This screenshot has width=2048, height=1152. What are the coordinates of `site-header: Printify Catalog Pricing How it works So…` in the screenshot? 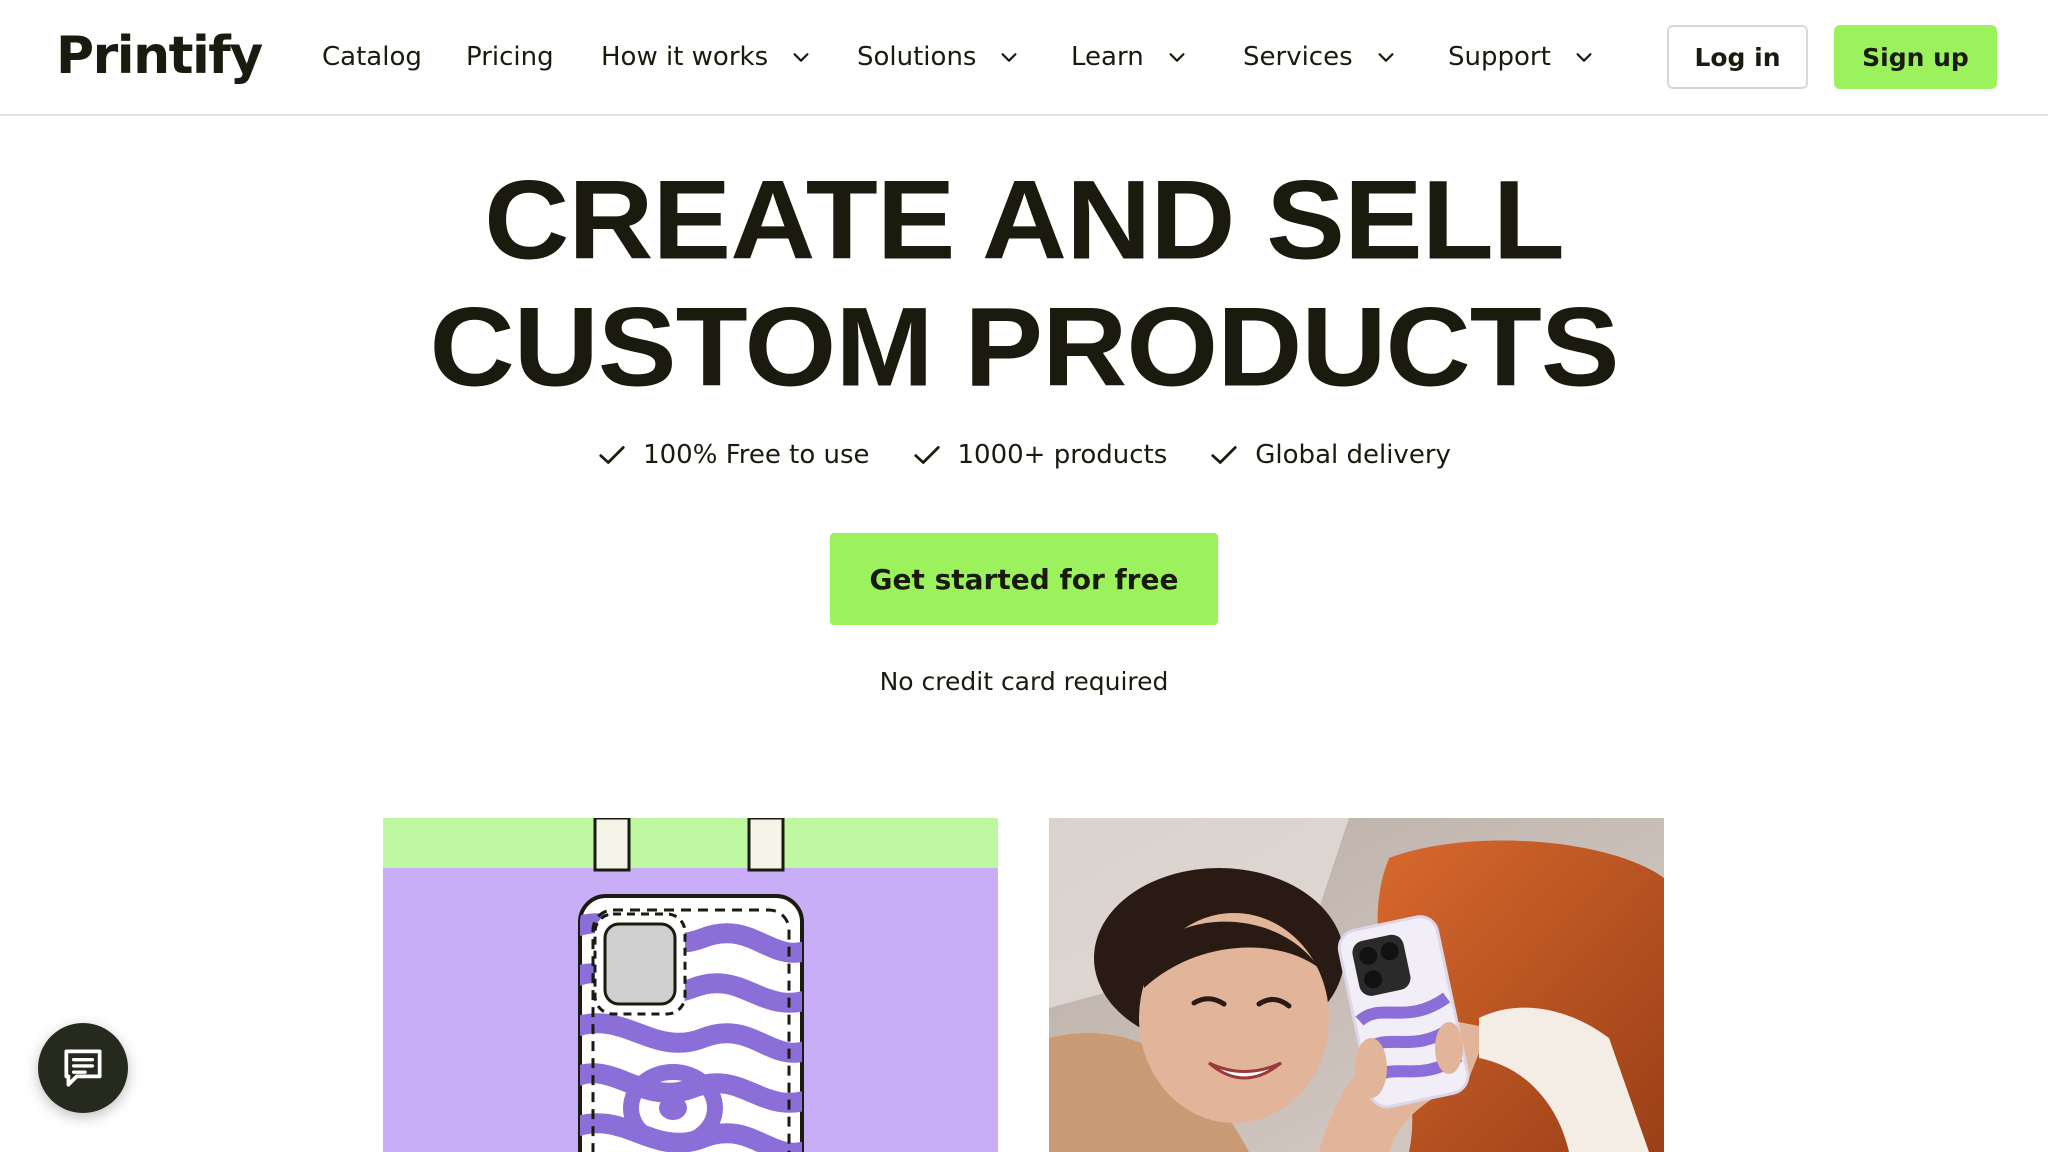 It's located at (1024, 58).